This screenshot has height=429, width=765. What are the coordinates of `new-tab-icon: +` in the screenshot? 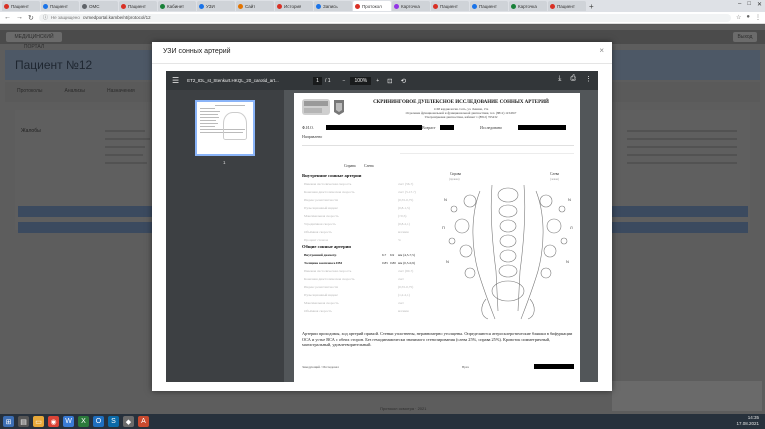 It's located at (591, 6).